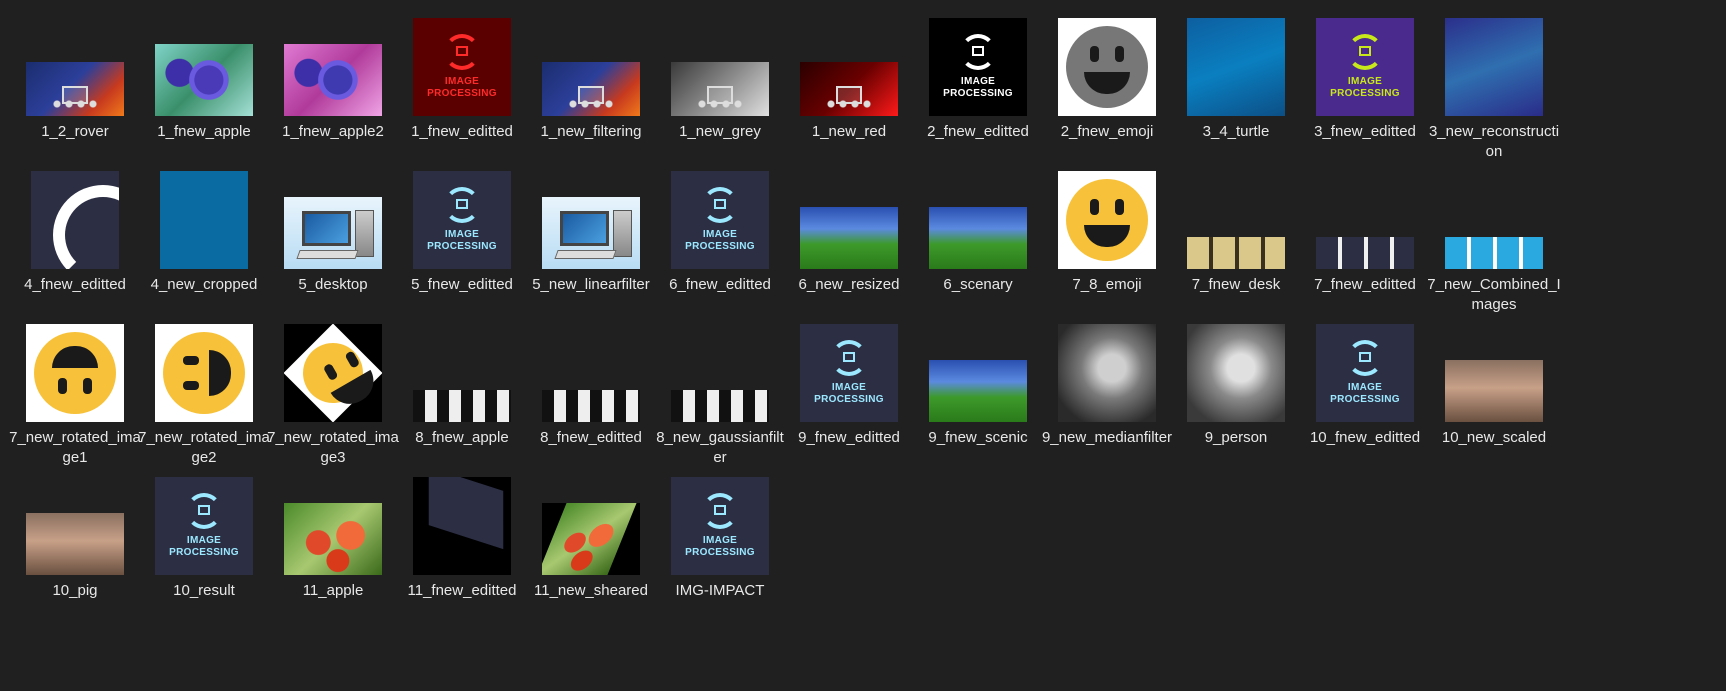 The width and height of the screenshot is (1726, 691). Describe the element at coordinates (978, 284) in the screenshot. I see `file-name: 6_scenary` at that location.